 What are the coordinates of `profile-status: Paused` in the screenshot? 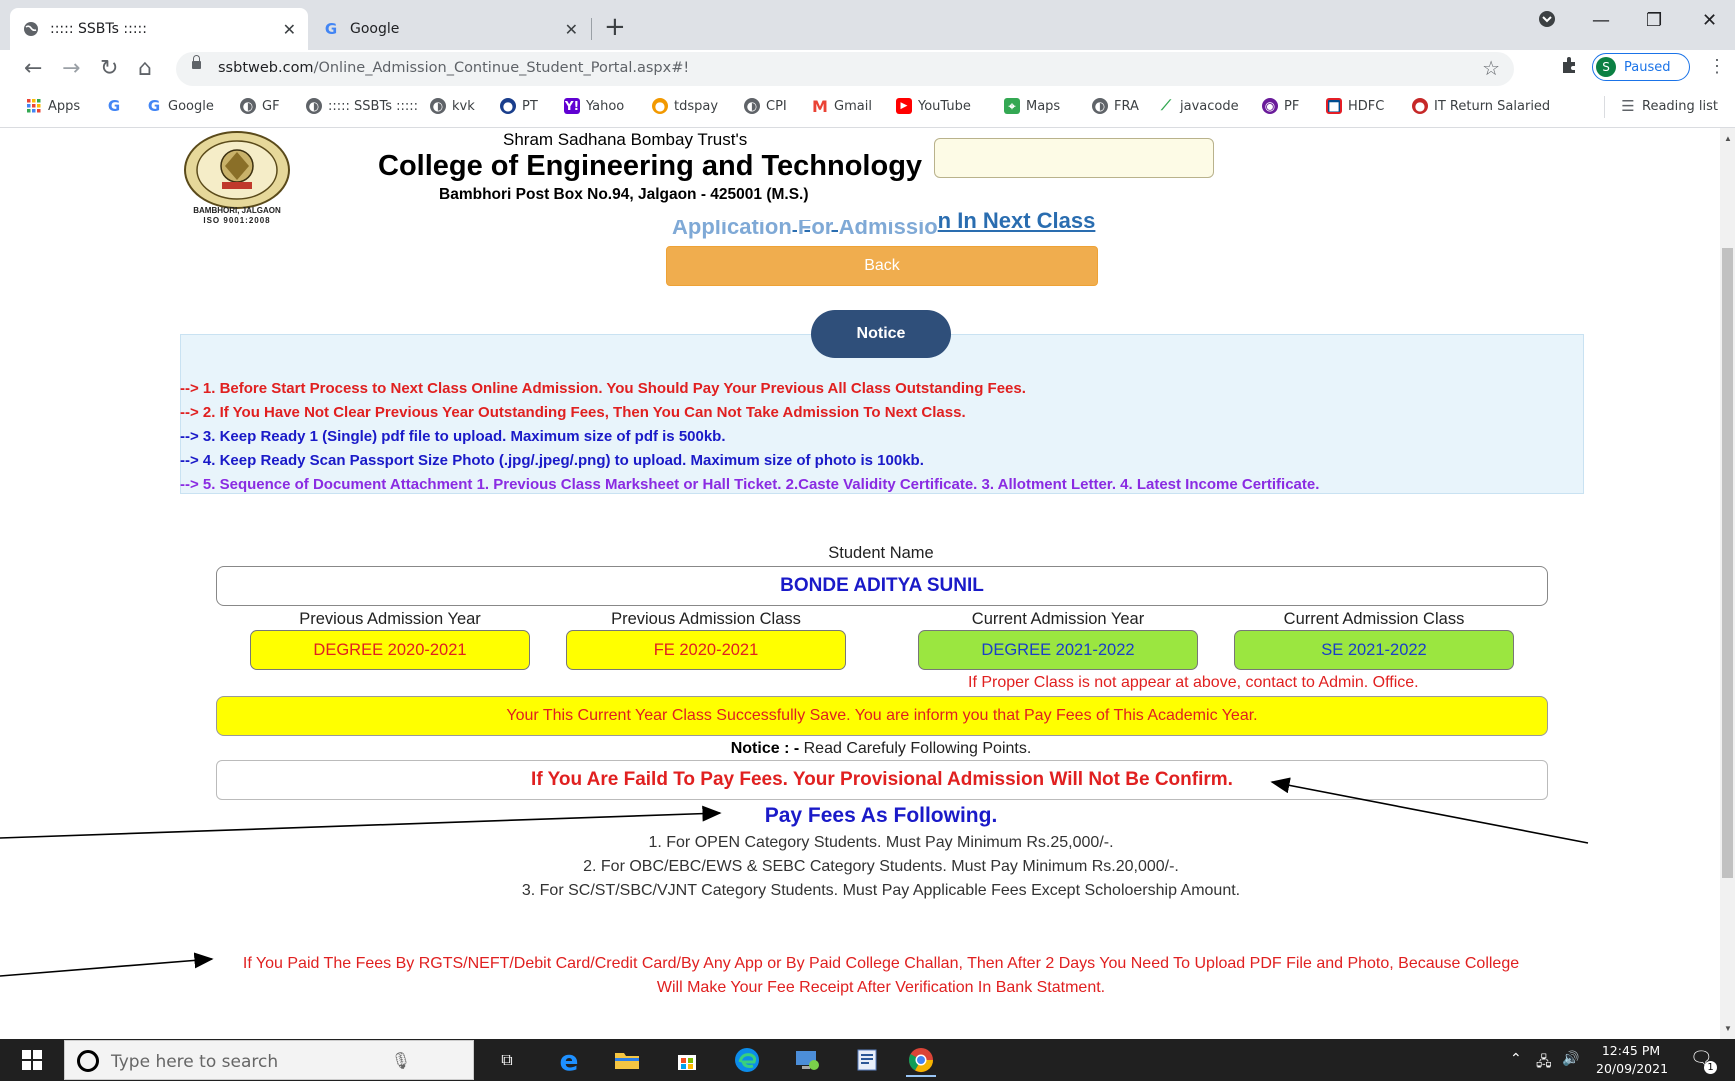 It's located at (1647, 67).